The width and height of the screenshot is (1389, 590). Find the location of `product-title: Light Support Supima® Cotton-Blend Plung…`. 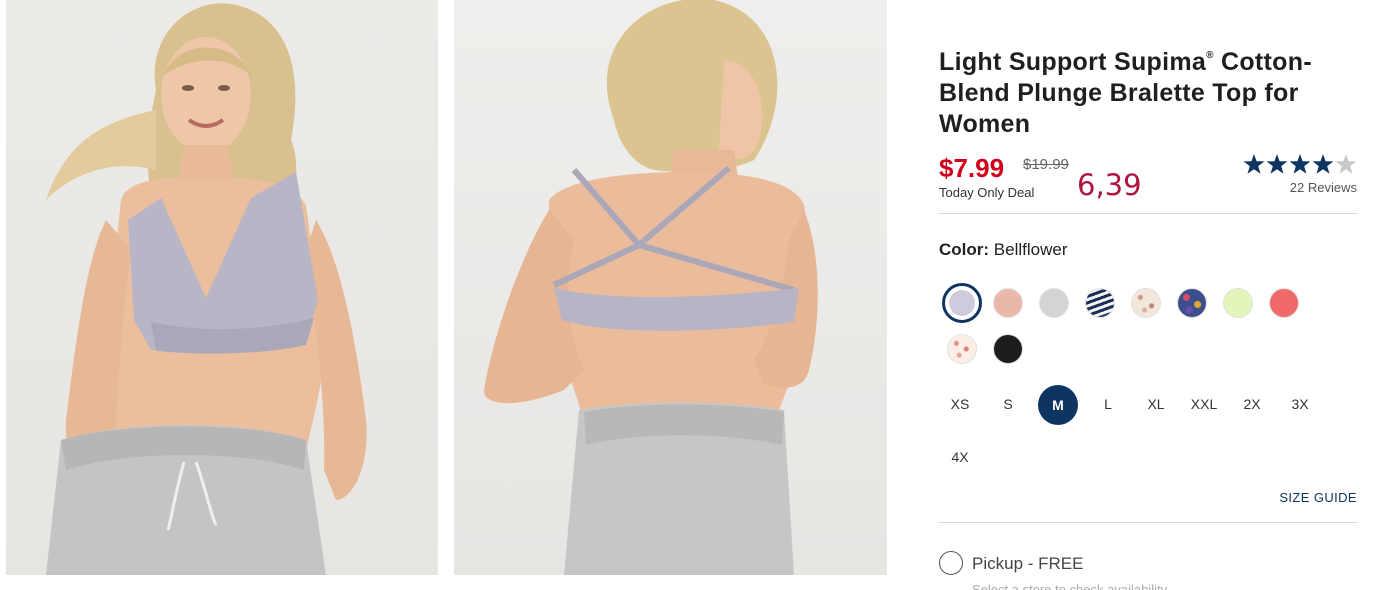

product-title: Light Support Supima® Cotton-Blend Plung… is located at coordinates (1149, 93).